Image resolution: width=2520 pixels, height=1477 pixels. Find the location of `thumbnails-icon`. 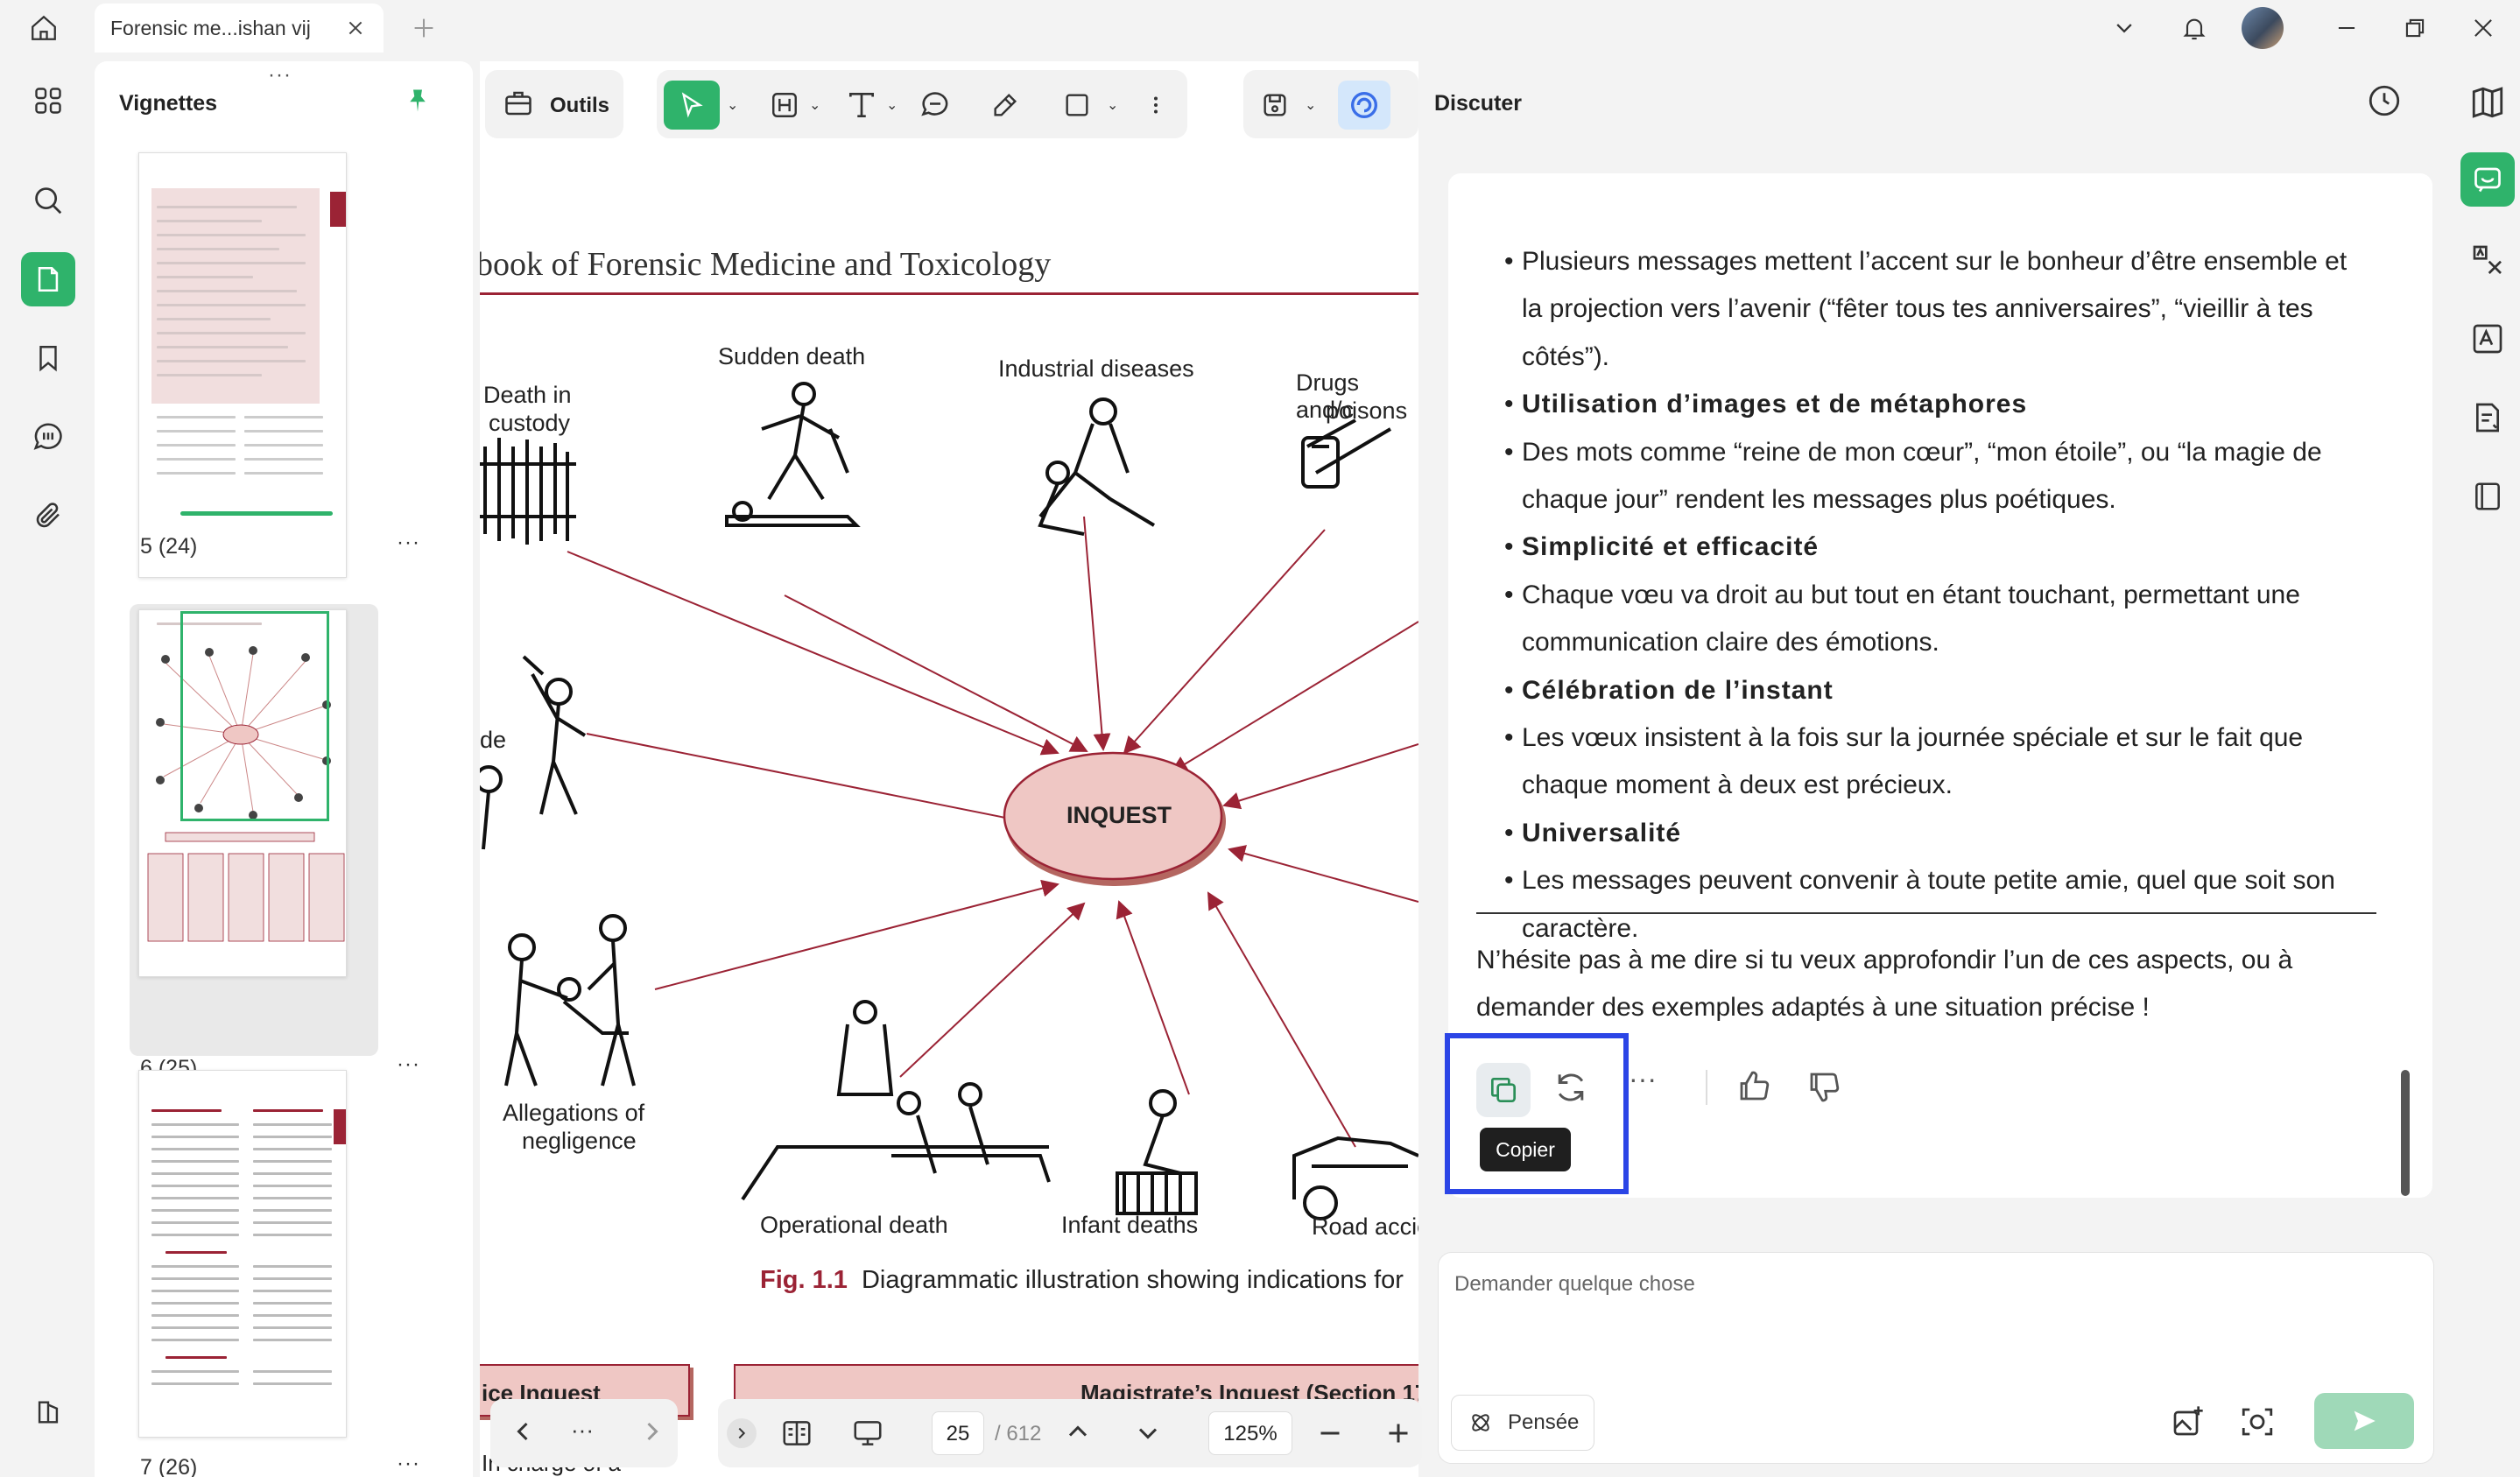

thumbnails-icon is located at coordinates (48, 279).